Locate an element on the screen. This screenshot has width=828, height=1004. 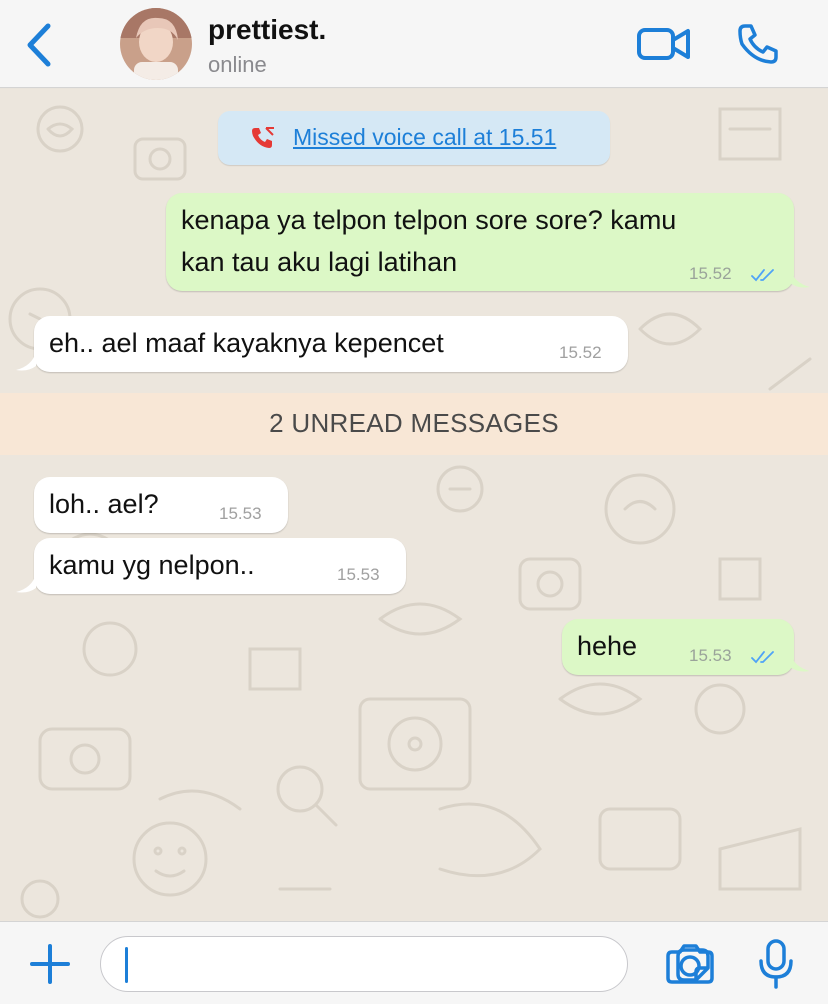
message-text: kan tau aku lagi latihan is located at coordinates (319, 262).